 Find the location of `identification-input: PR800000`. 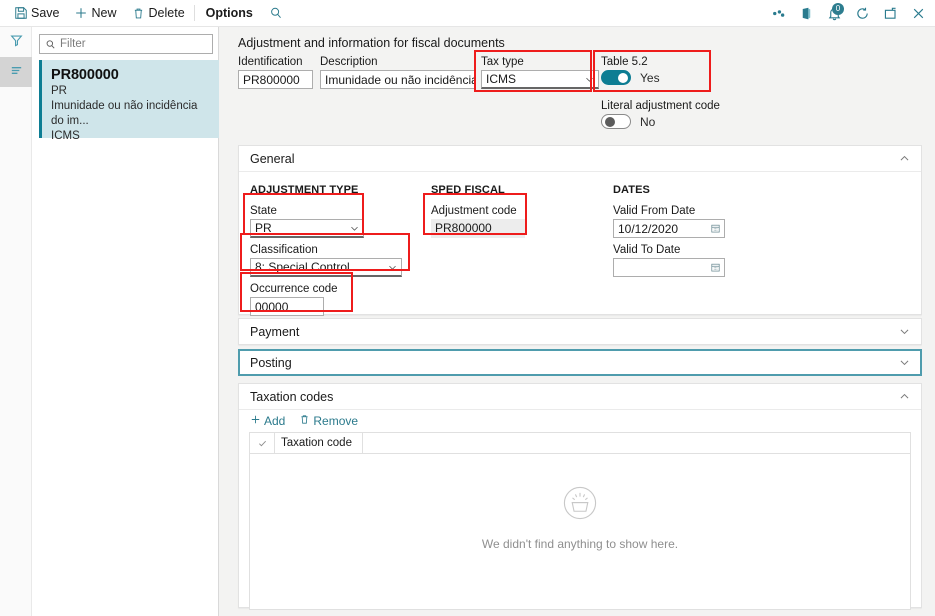

identification-input: PR800000 is located at coordinates (275, 79).